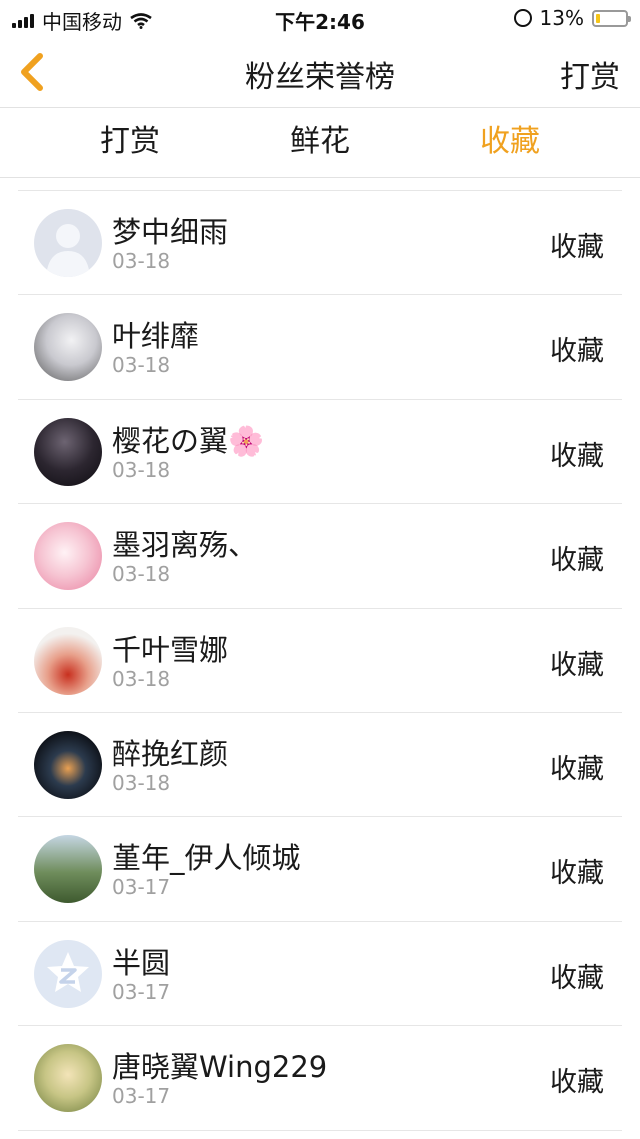 The width and height of the screenshot is (640, 1139). I want to click on list-item: 醉挽红颜 03-18 收藏, so click(320, 765).